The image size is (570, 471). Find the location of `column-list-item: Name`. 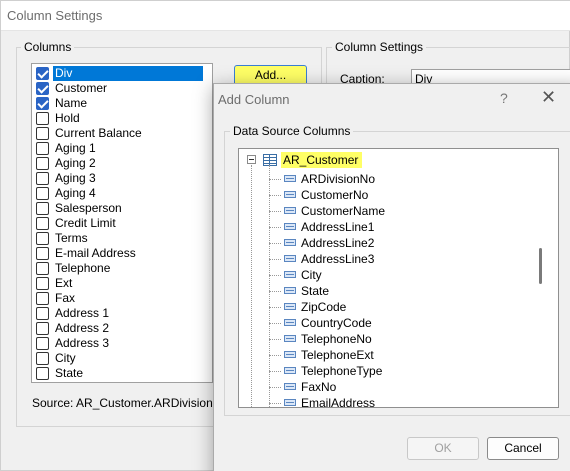

column-list-item: Name is located at coordinates (119, 103).